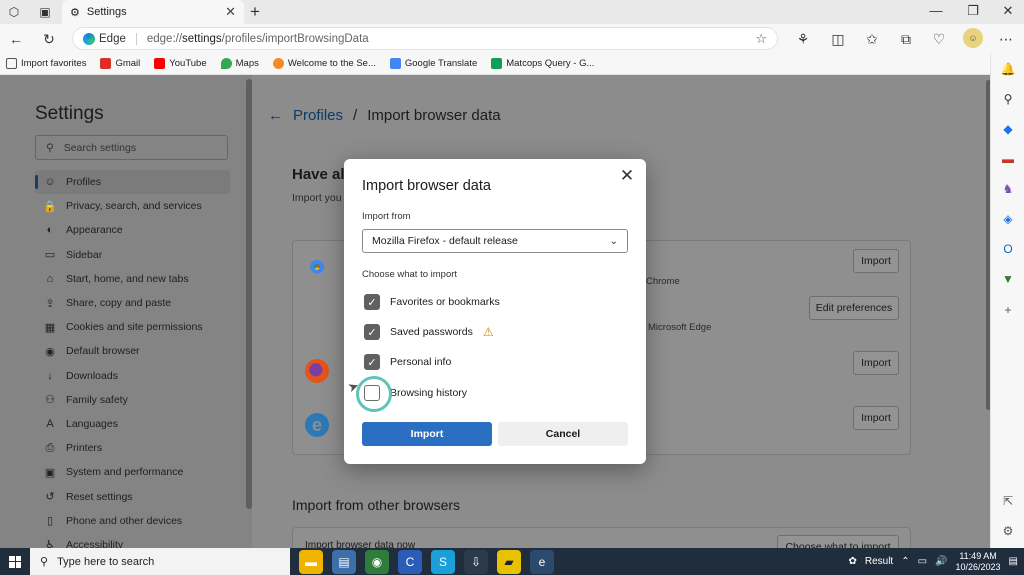 This screenshot has width=1024, height=575. What do you see at coordinates (973, 38) in the screenshot?
I see `profile-avatar: ☺` at bounding box center [973, 38].